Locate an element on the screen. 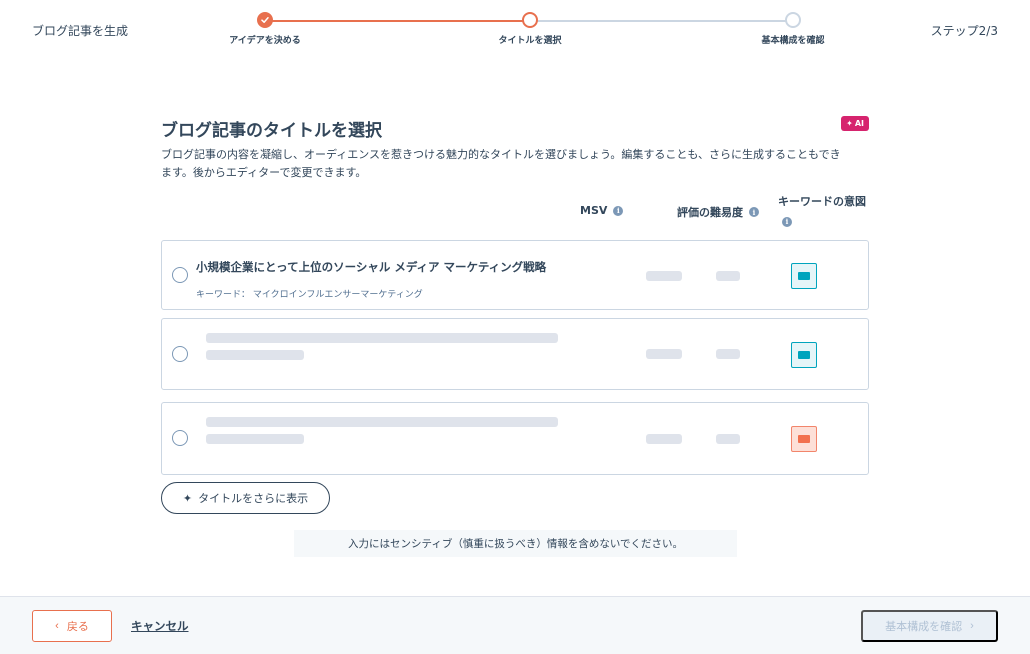  column-header-msv: MSV i is located at coordinates (602, 210).